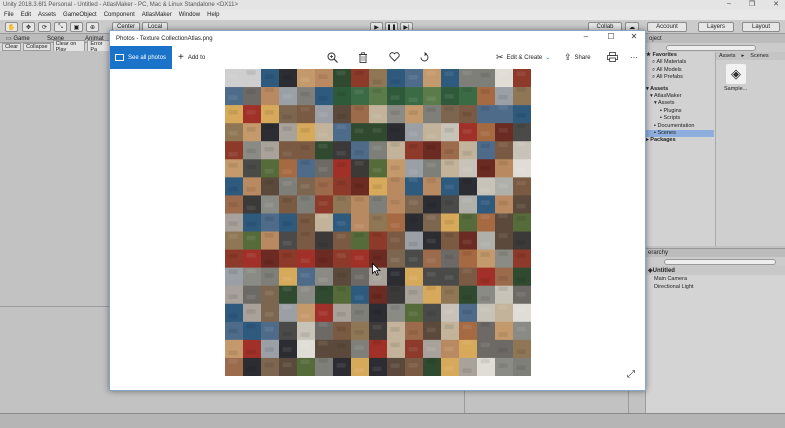  What do you see at coordinates (28, 27) in the screenshot?
I see `move-tool-icon: ✥` at bounding box center [28, 27].